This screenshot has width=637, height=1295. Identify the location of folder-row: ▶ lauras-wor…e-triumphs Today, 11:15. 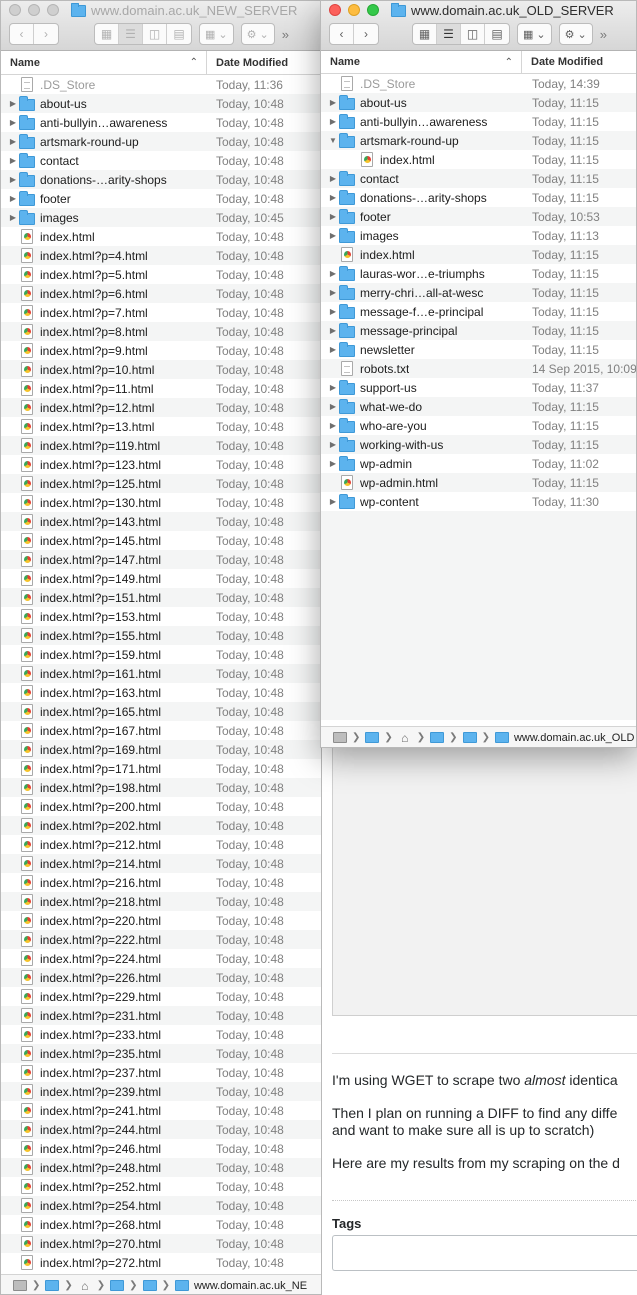
(478, 273).